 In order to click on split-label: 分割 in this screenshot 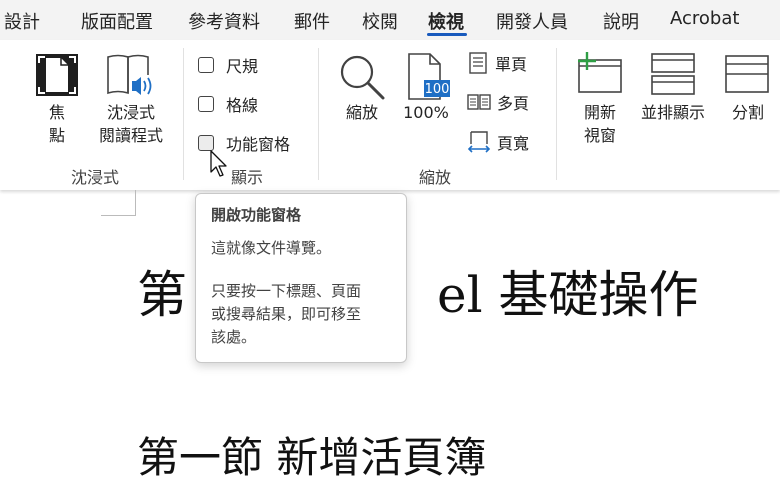, I will do `click(747, 112)`.